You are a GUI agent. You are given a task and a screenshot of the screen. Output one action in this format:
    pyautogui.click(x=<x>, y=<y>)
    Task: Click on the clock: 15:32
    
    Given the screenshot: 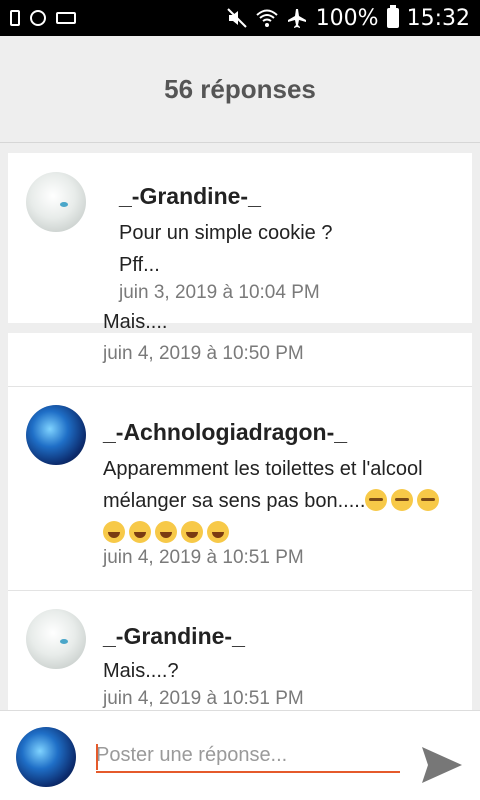 What is the action you would take?
    pyautogui.click(x=438, y=18)
    